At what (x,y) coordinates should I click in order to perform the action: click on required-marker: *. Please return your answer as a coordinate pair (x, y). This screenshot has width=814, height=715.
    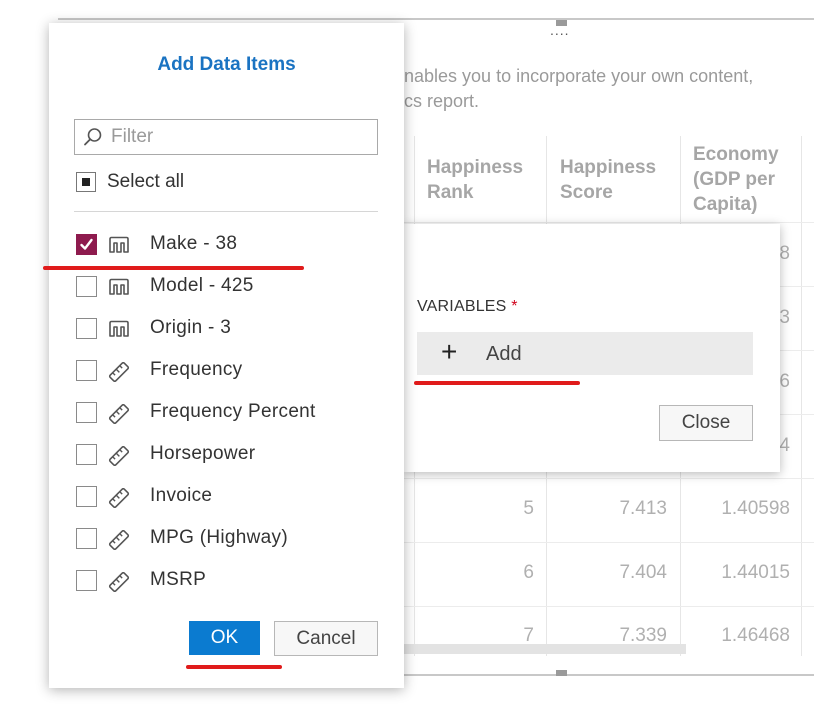
    Looking at the image, I should click on (514, 306).